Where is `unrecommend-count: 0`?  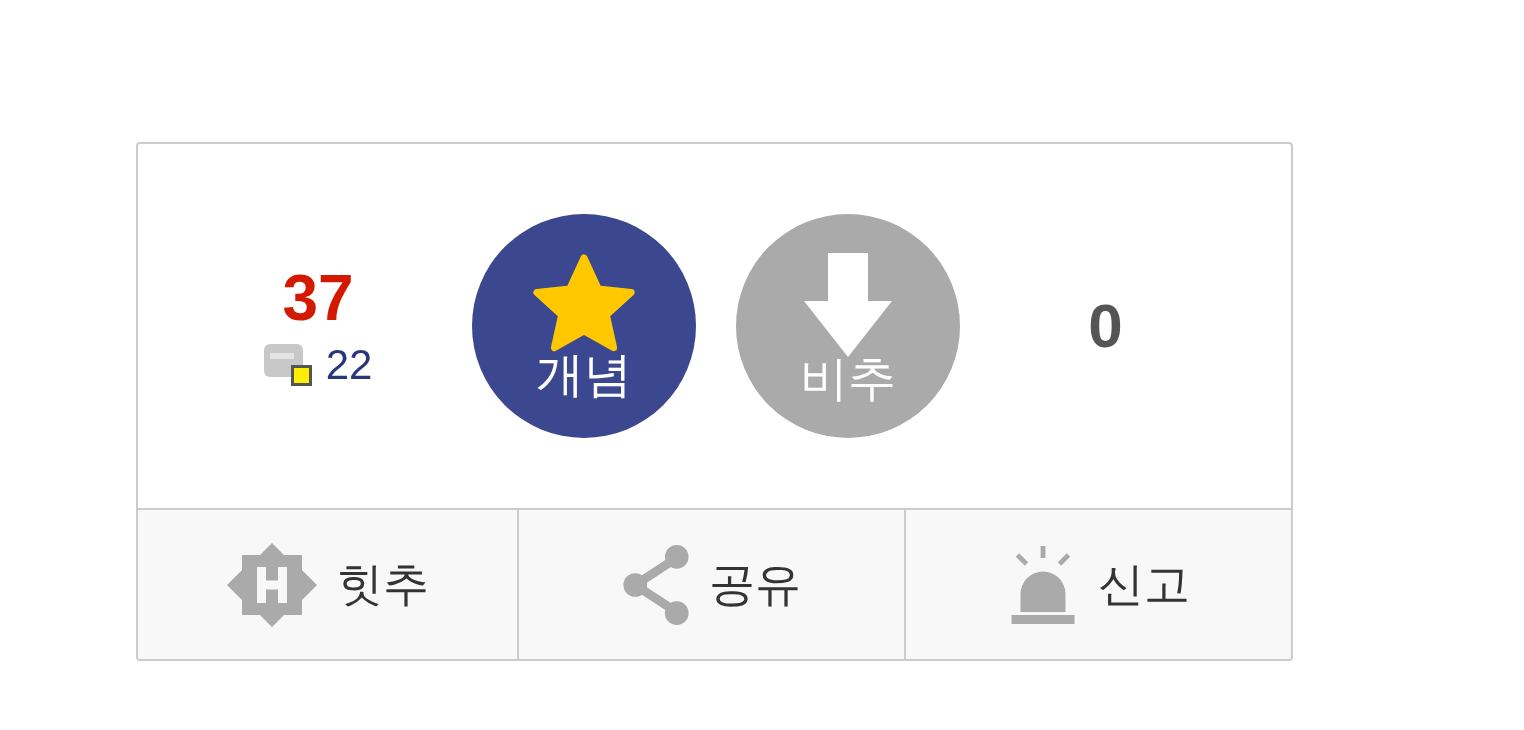
unrecommend-count: 0 is located at coordinates (1105, 326).